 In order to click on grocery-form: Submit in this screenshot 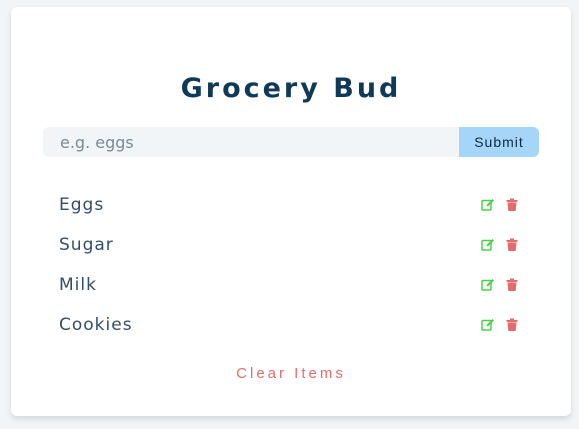, I will do `click(291, 142)`.